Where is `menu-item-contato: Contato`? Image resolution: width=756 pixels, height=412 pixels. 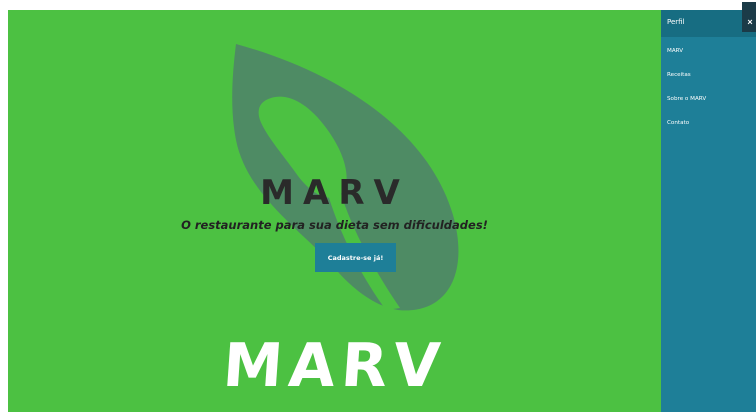 menu-item-contato: Contato is located at coordinates (686, 131).